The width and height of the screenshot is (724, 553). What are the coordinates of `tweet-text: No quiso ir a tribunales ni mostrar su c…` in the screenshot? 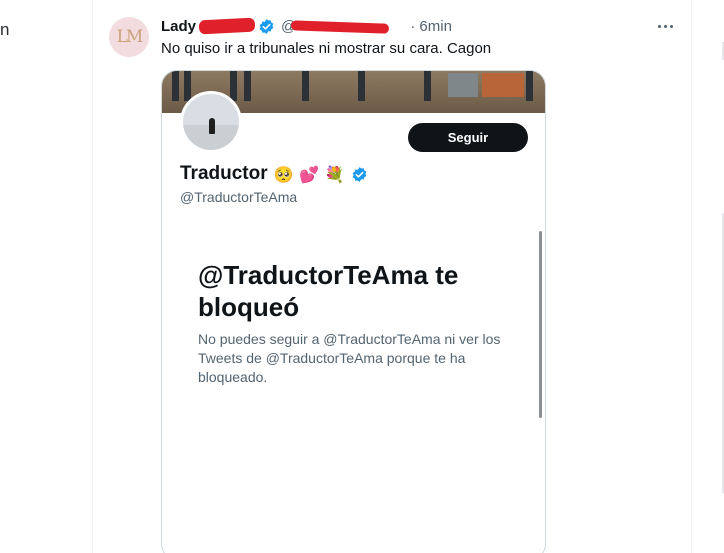 It's located at (326, 48).